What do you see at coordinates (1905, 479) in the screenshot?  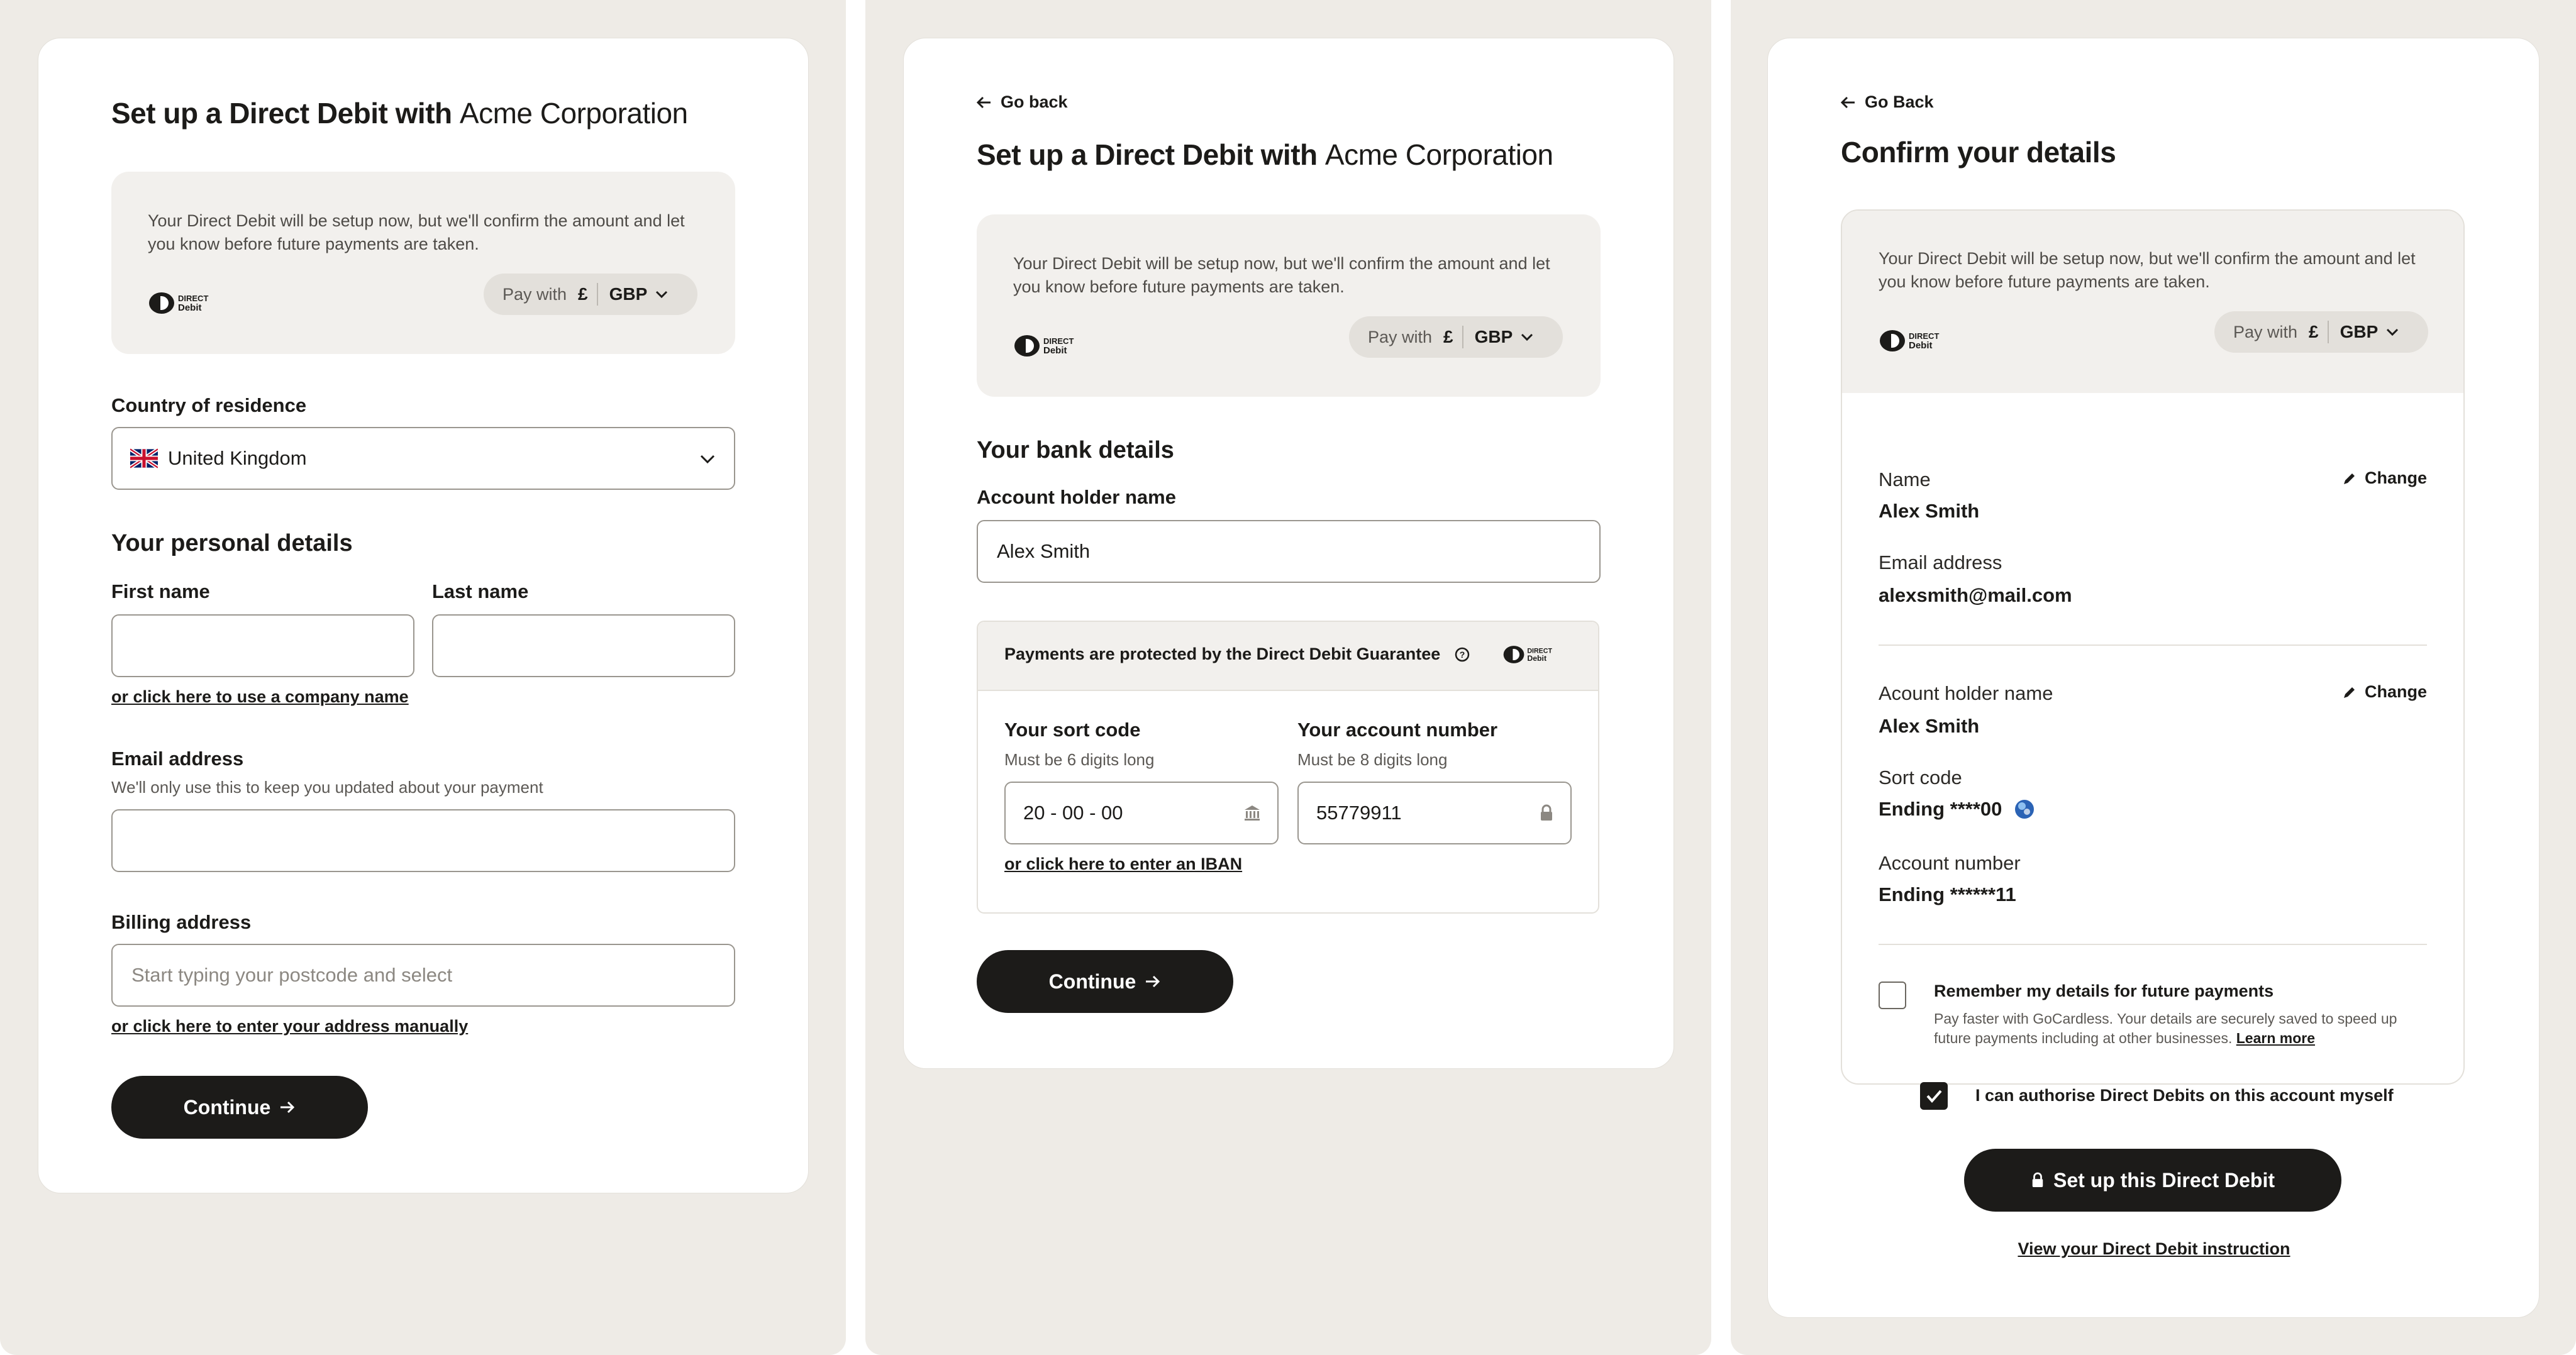 I see `name-label: Name` at bounding box center [1905, 479].